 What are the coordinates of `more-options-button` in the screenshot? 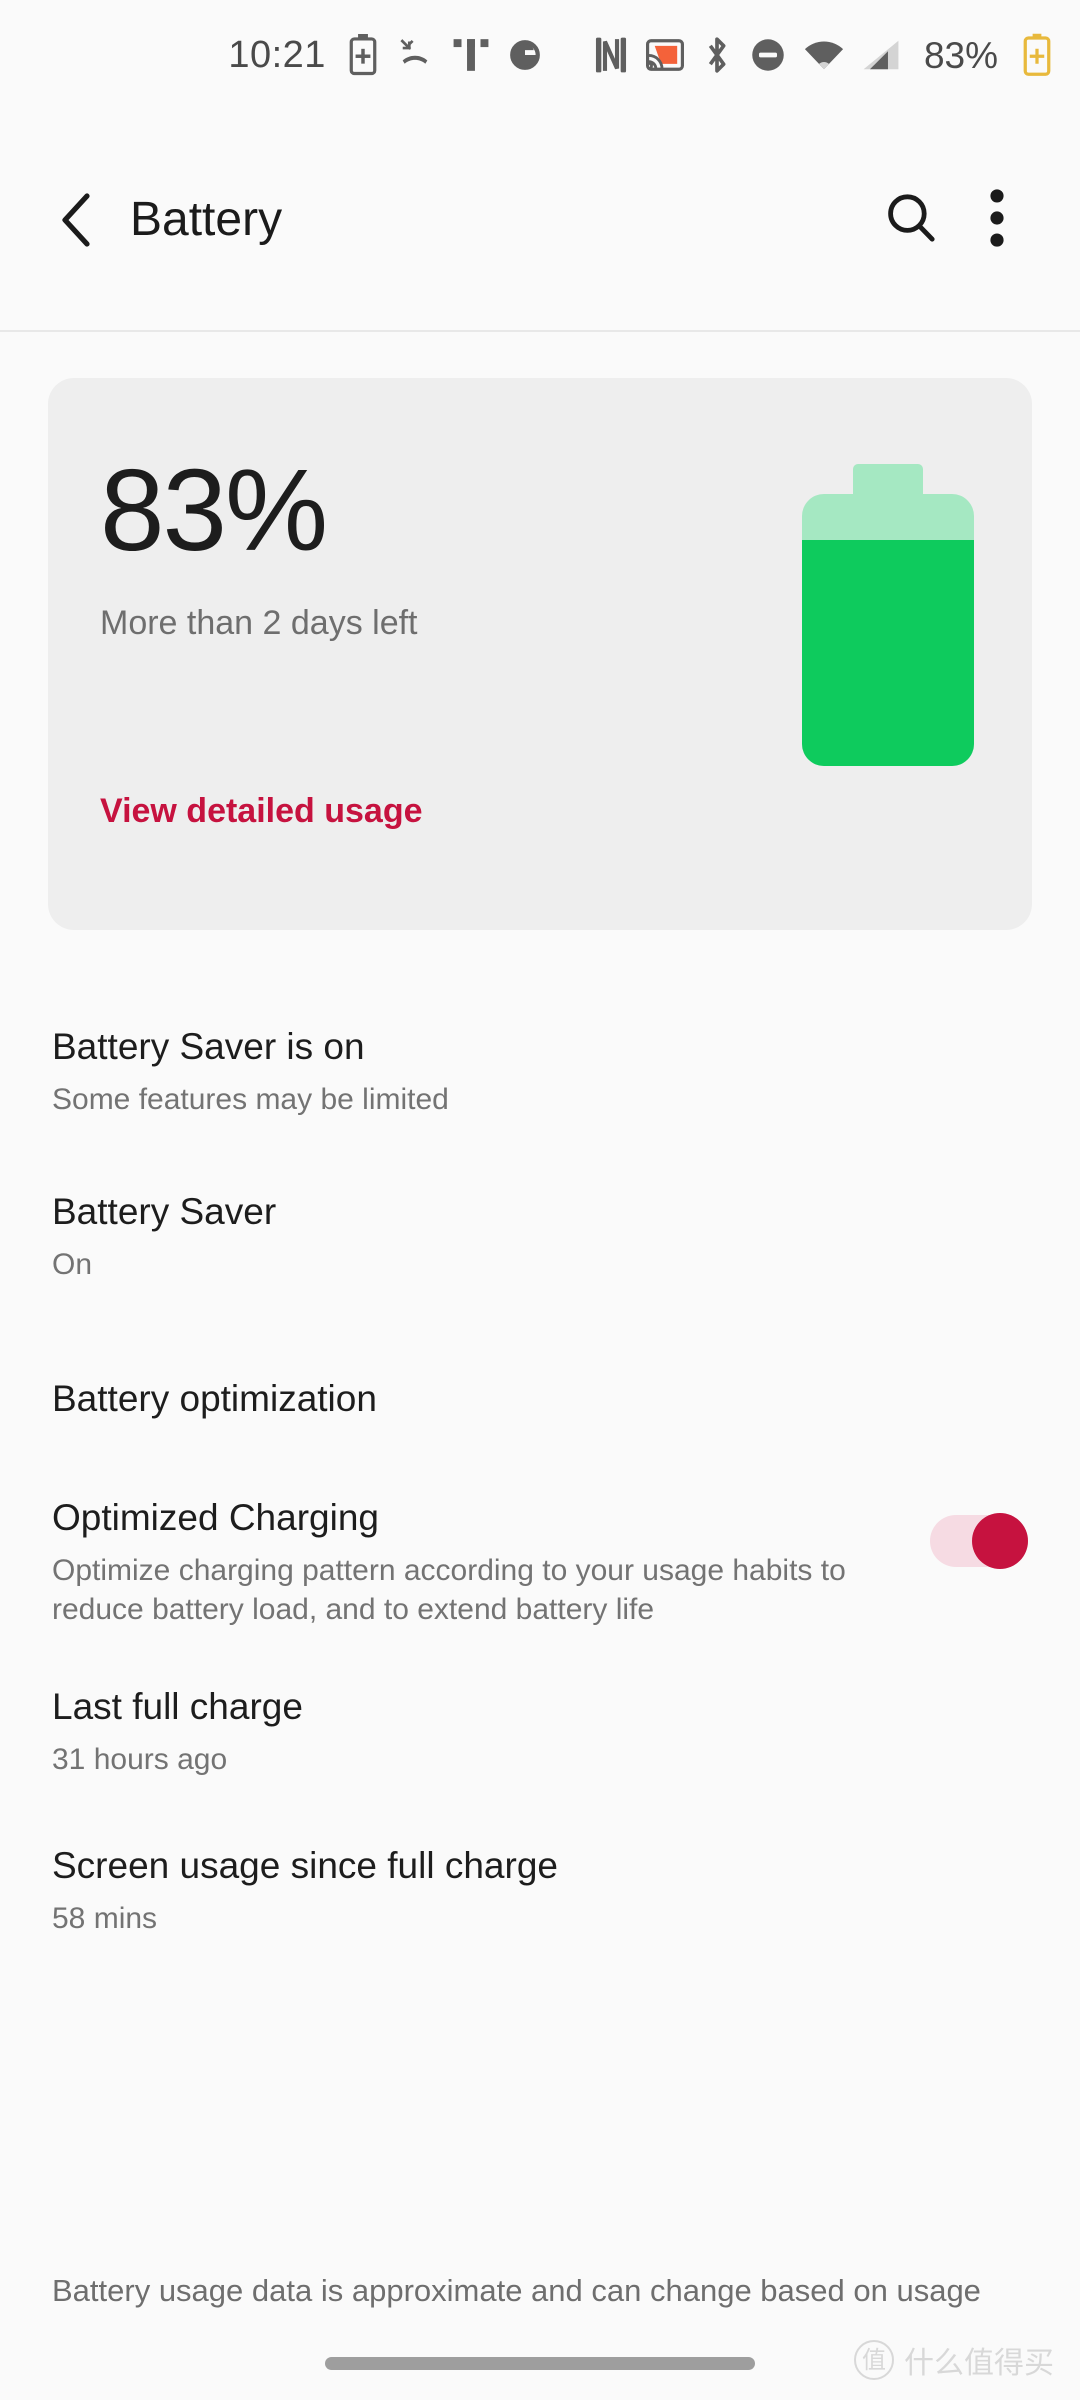 It's located at (997, 220).